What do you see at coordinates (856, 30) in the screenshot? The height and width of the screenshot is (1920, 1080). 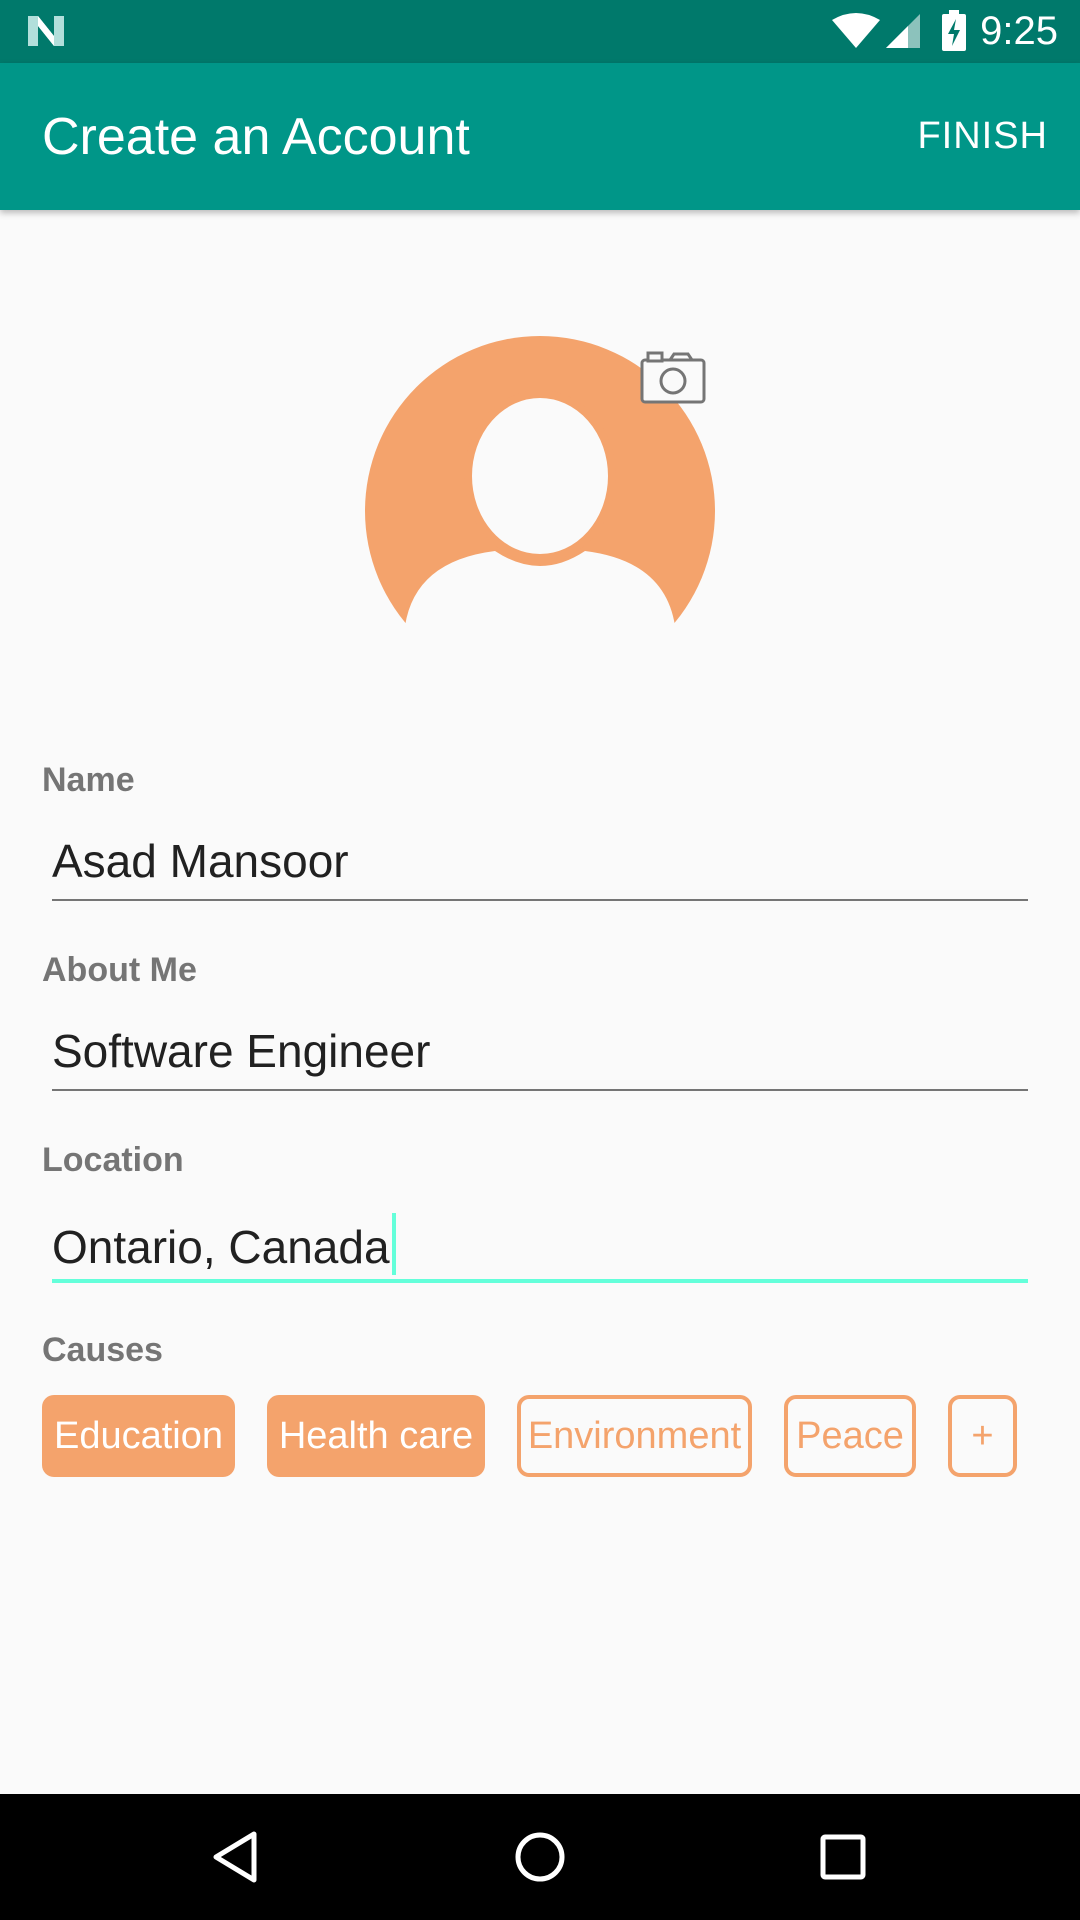 I see `wifi-icon` at bounding box center [856, 30].